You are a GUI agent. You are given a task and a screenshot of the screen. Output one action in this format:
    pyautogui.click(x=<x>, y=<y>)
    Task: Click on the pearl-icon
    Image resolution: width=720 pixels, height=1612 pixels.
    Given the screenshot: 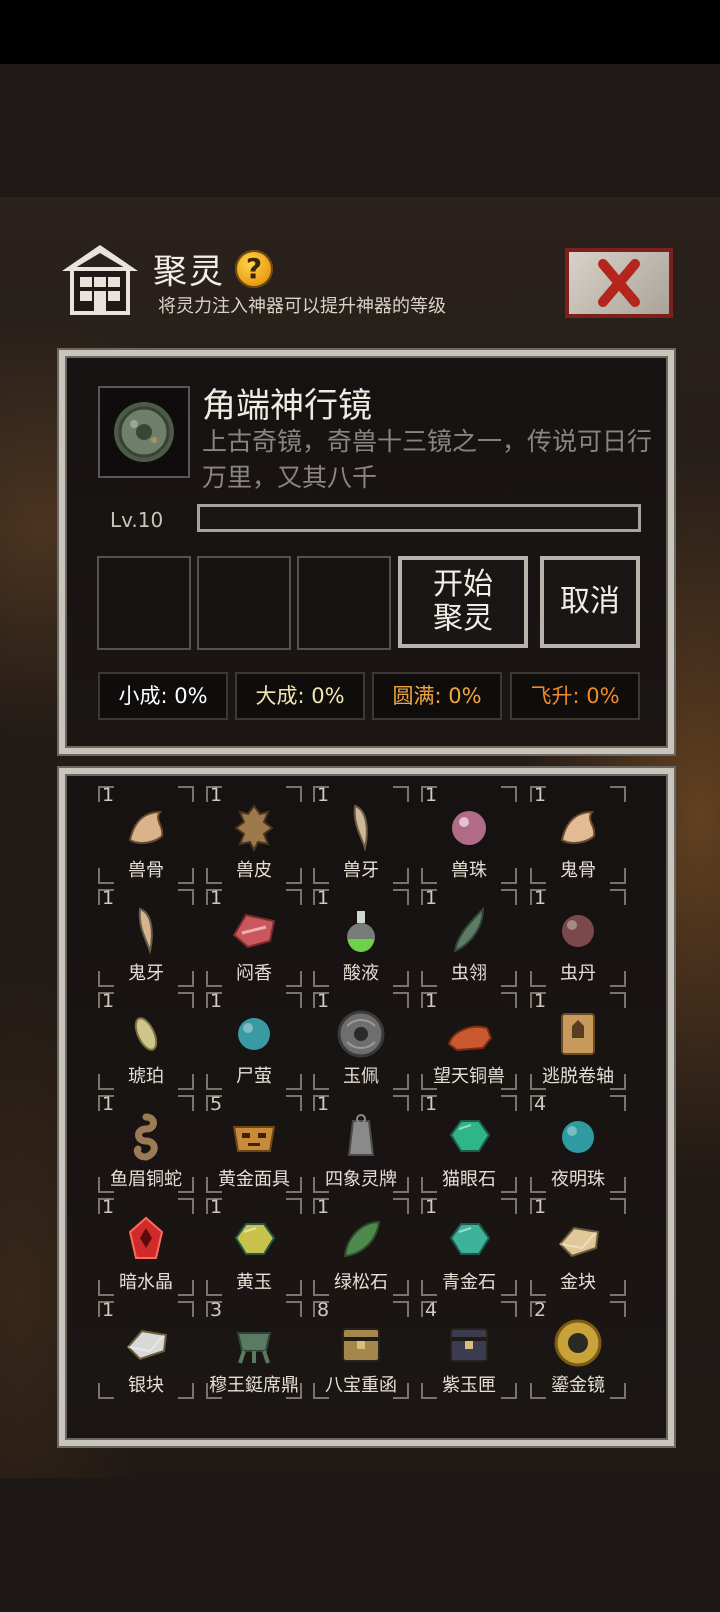 What is the action you would take?
    pyautogui.click(x=469, y=828)
    